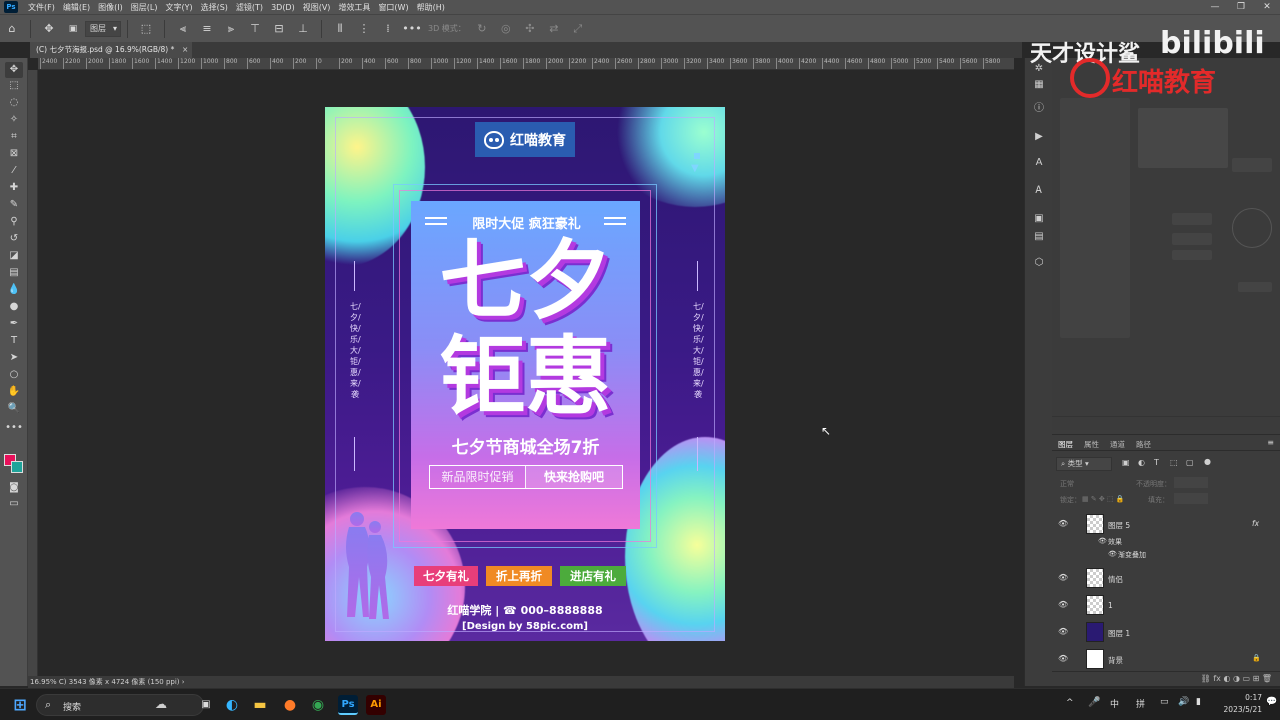 The image size is (1280, 720). What do you see at coordinates (1215, 7) in the screenshot?
I see `minimize-icon: —` at bounding box center [1215, 7].